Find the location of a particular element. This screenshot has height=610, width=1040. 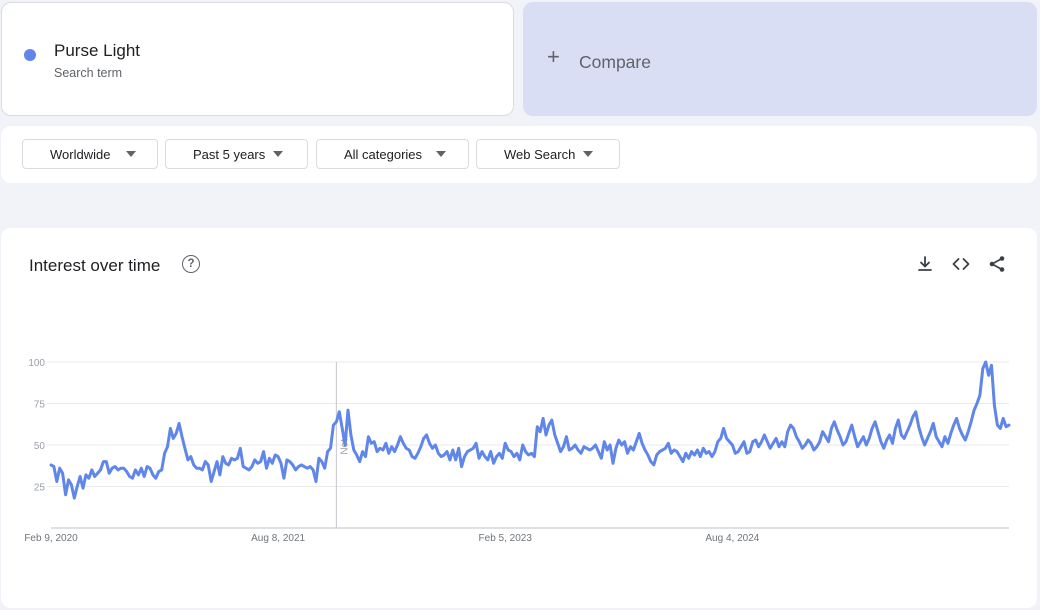

y-tick-label: 50 is located at coordinates (40, 446).